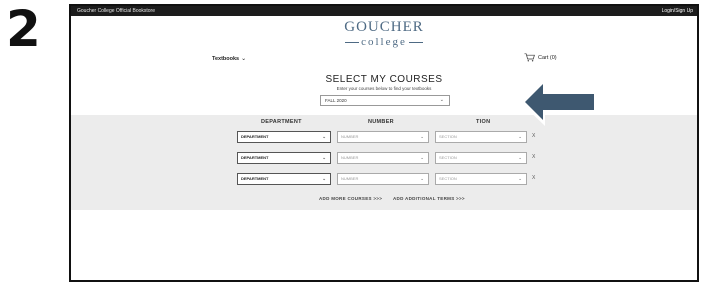  Describe the element at coordinates (547, 57) in the screenshot. I see `cart-label: Cart (0)` at that location.